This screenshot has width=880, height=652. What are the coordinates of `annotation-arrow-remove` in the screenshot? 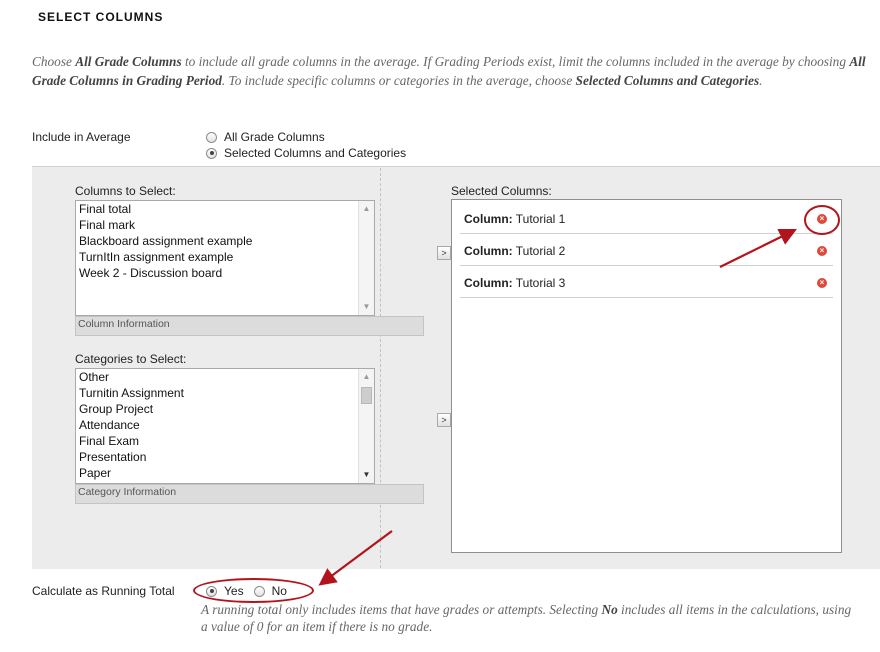 It's located at (758, 248).